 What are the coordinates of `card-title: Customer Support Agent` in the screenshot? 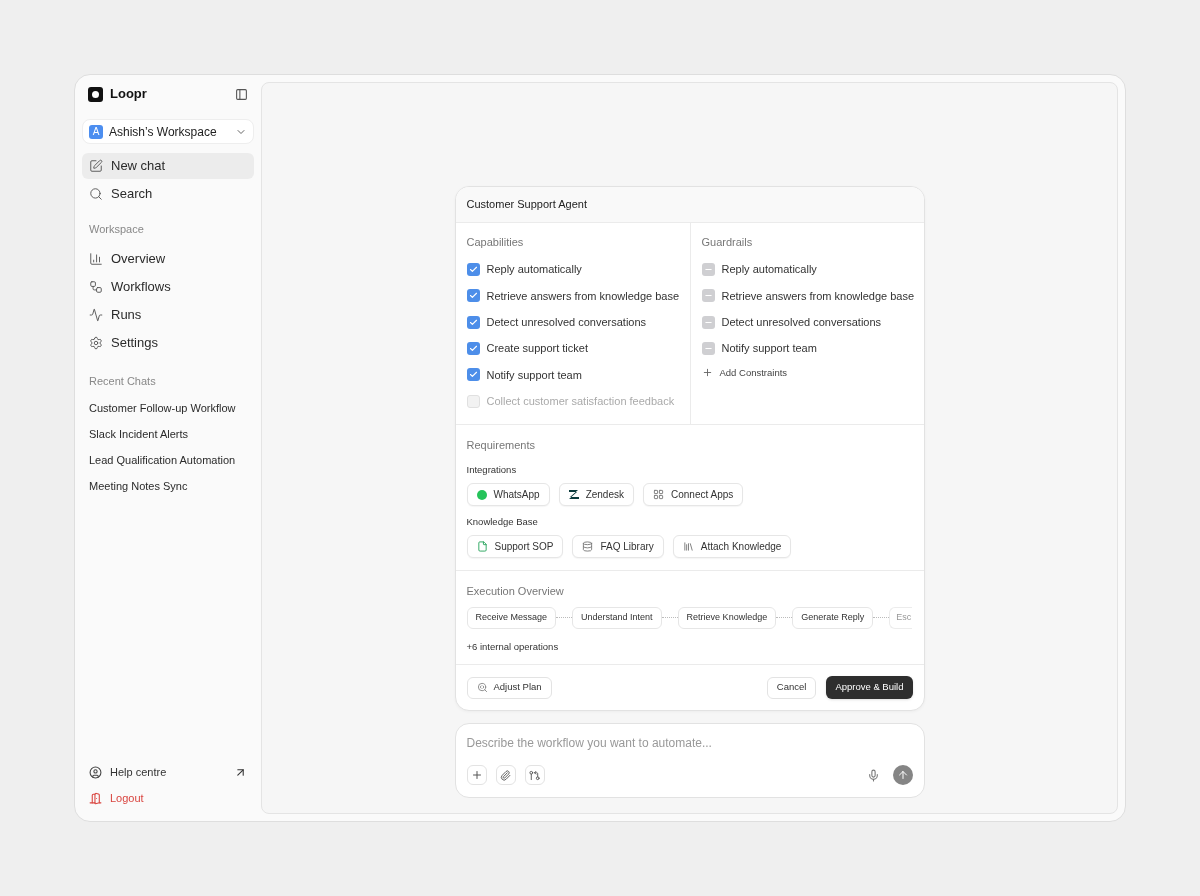 It's located at (526, 205).